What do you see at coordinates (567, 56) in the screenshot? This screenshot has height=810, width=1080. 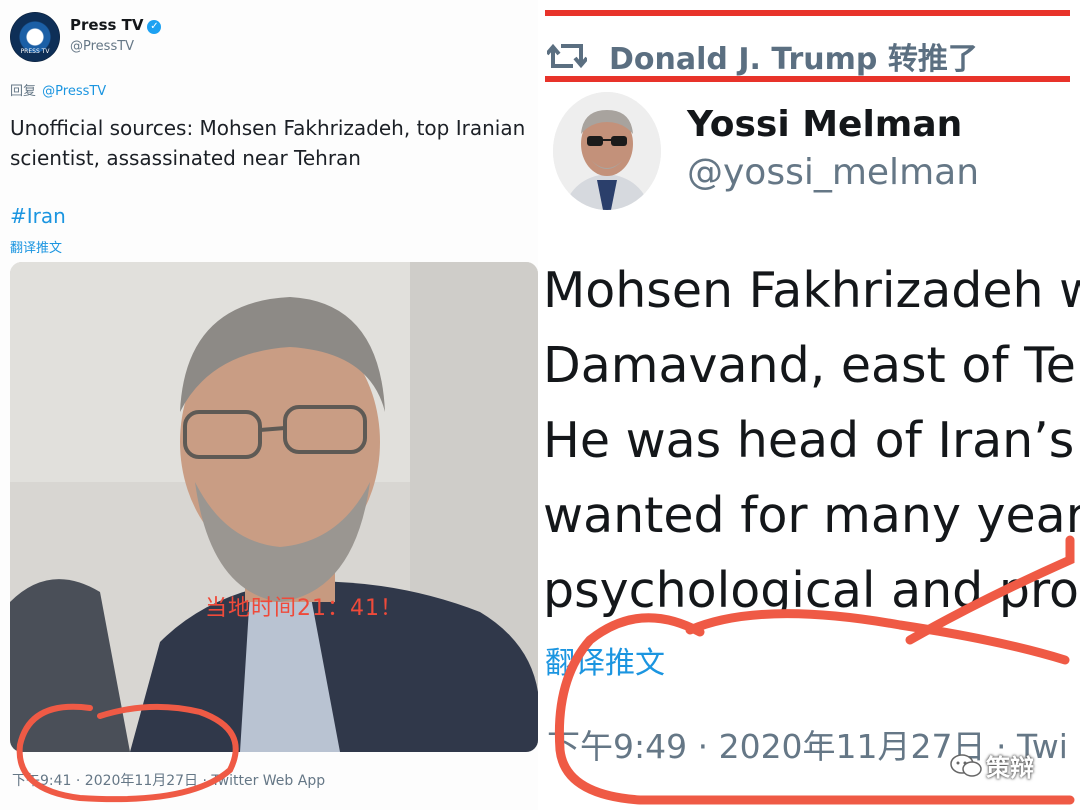 I see `retweet-icon` at bounding box center [567, 56].